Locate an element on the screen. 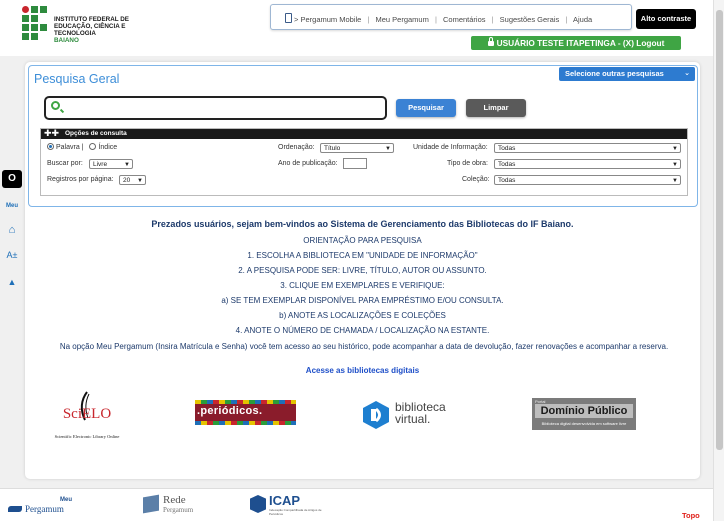 The height and width of the screenshot is (522, 724). tipo-label: Tipo de obra: is located at coordinates (467, 163).